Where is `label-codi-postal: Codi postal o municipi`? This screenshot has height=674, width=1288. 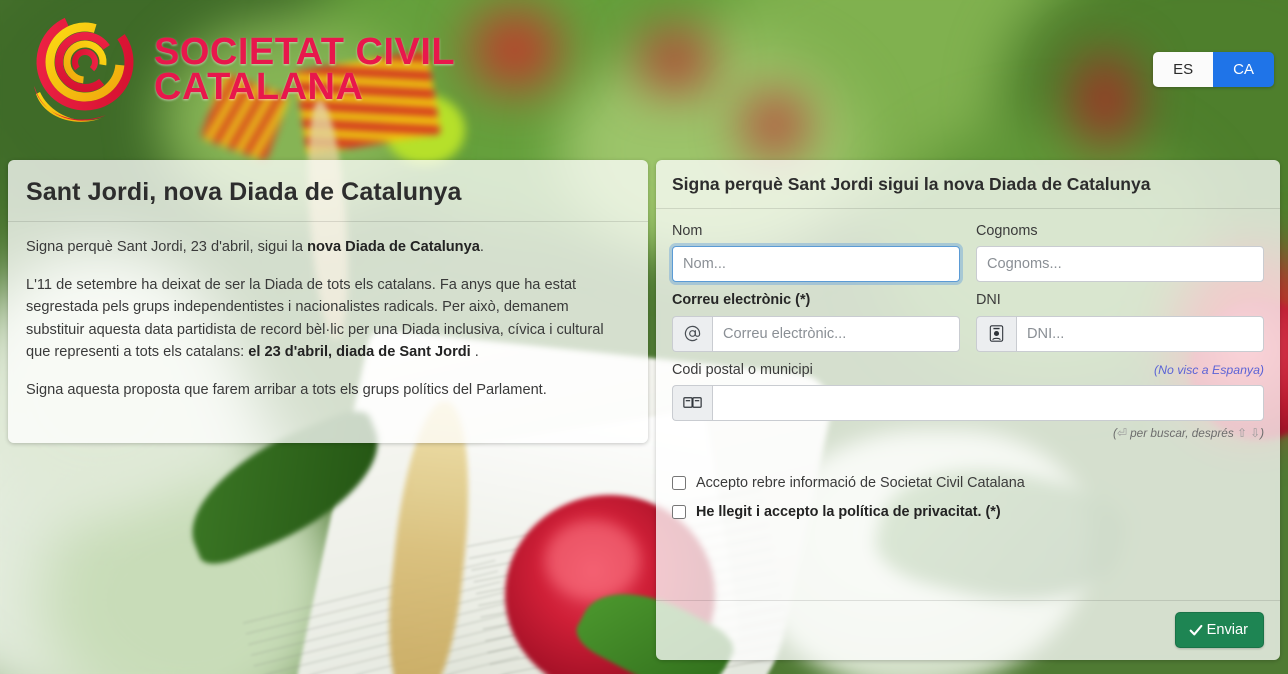
label-codi-postal: Codi postal o municipi is located at coordinates (742, 369).